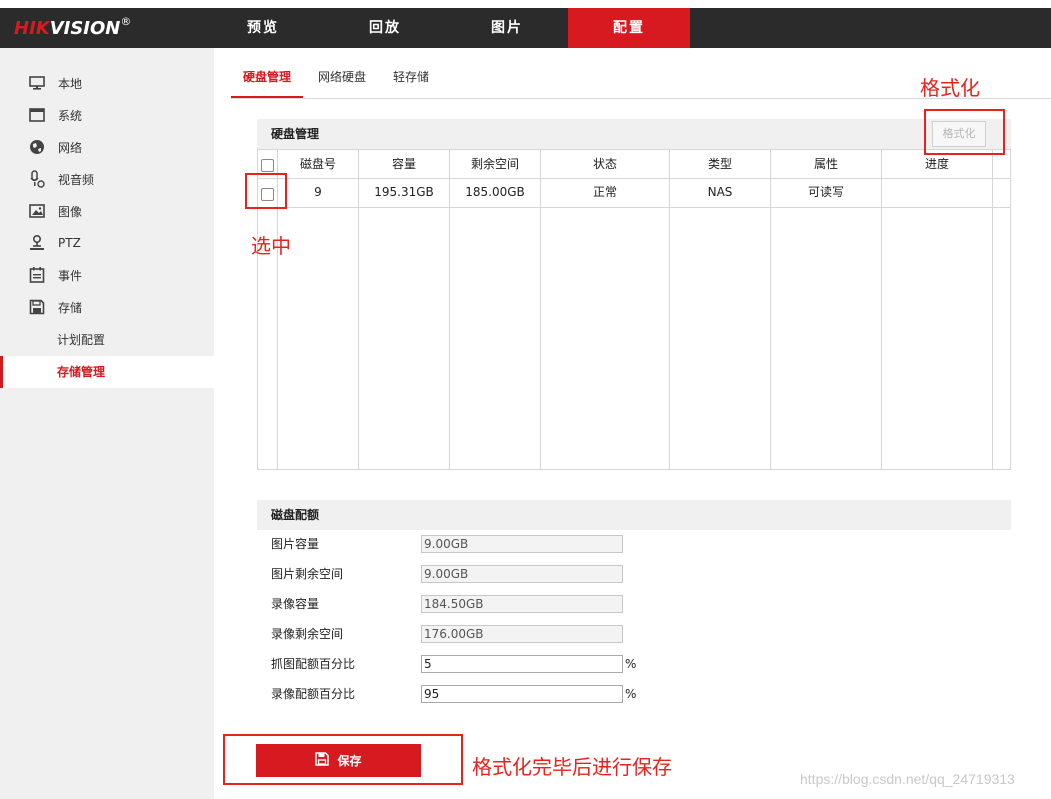 The height and width of the screenshot is (799, 1051). What do you see at coordinates (342, 80) in the screenshot?
I see `tab-network-hdd: 网络硬盘` at bounding box center [342, 80].